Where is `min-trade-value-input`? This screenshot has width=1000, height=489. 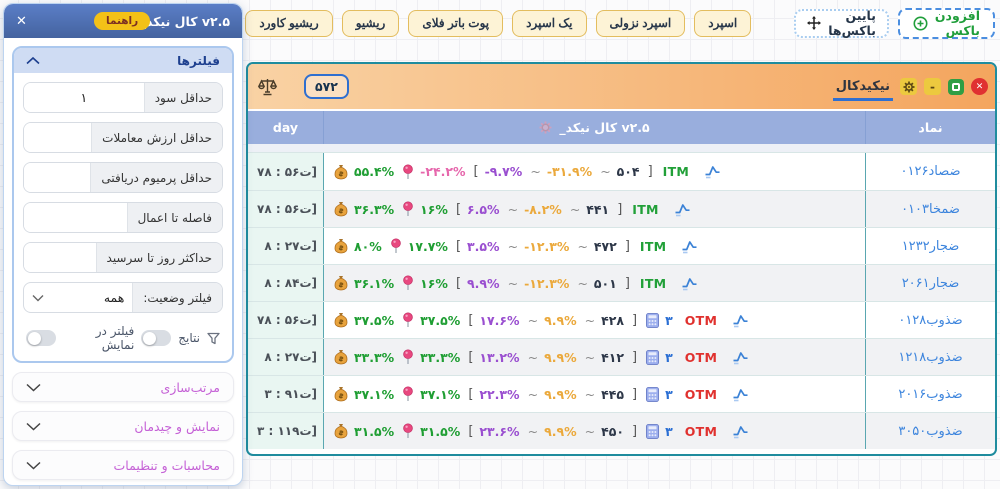 min-trade-value-input is located at coordinates (58, 137).